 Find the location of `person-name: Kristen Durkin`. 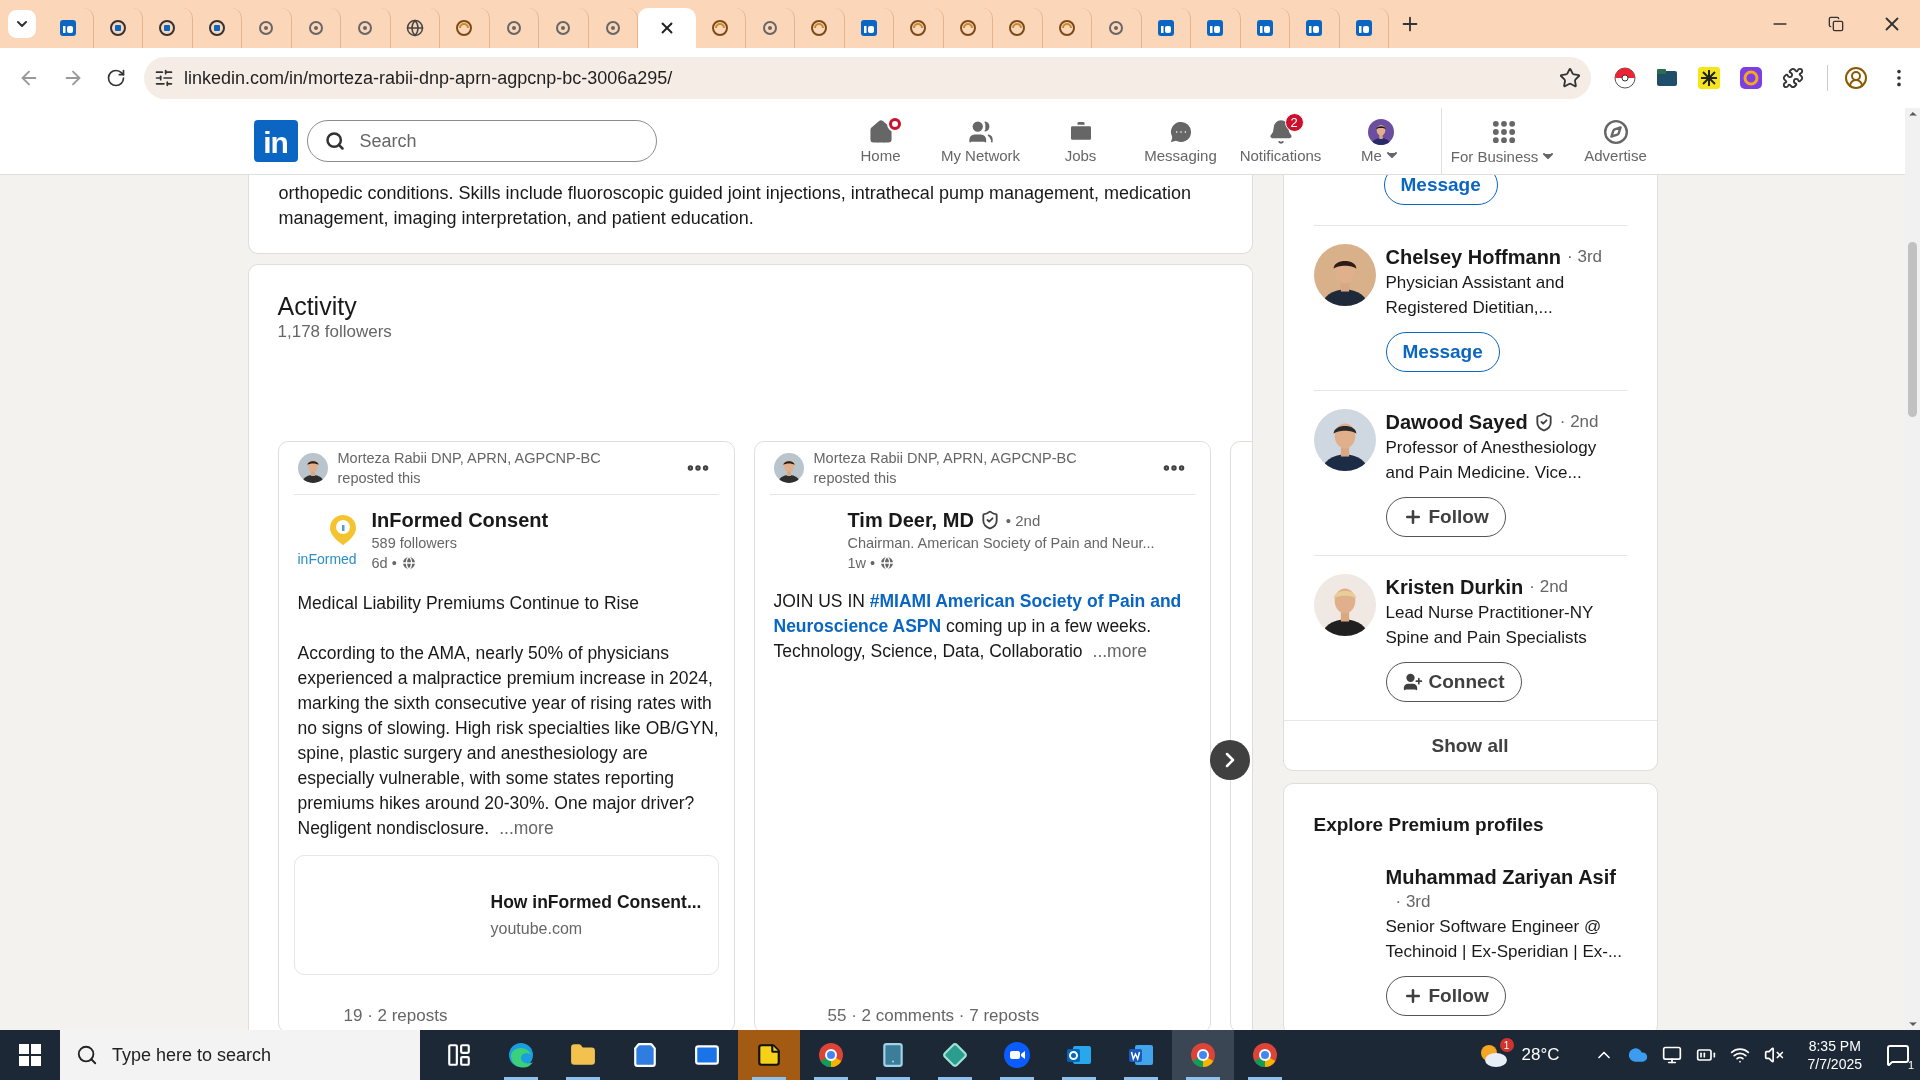

person-name: Kristen Durkin is located at coordinates (1454, 587).